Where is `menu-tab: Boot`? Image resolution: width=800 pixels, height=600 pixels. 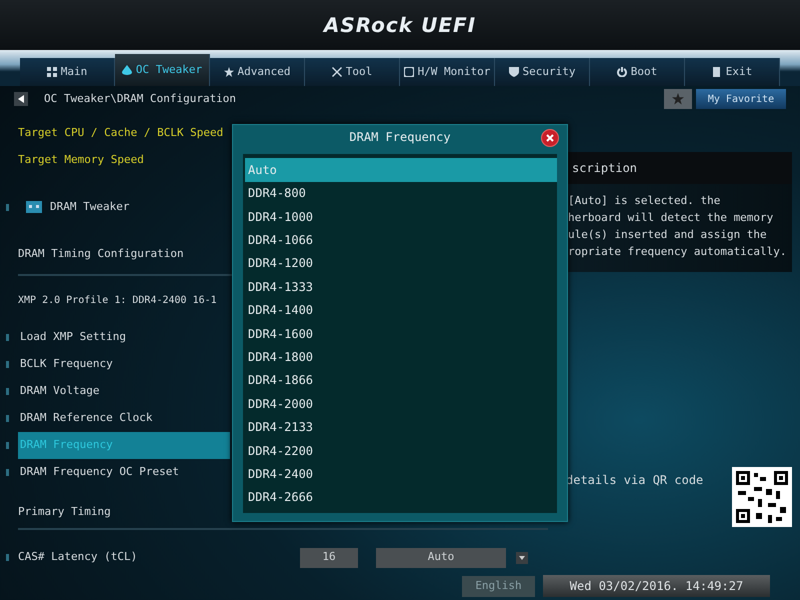
menu-tab: Boot is located at coordinates (637, 72).